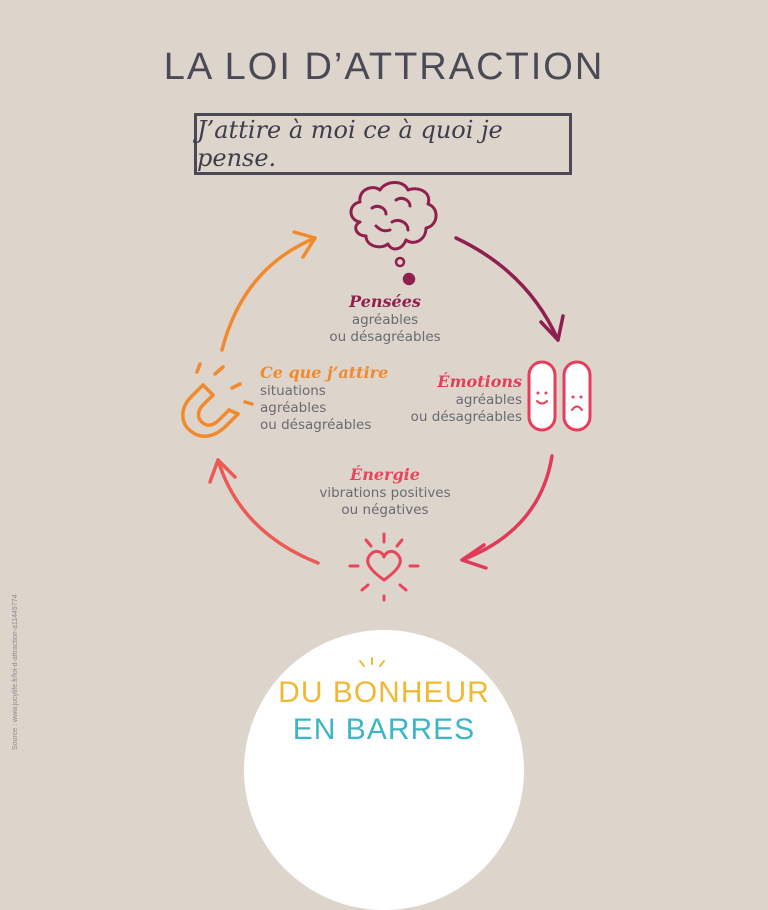  What do you see at coordinates (384, 729) in the screenshot?
I see `logo-line-2: EN BARRES` at bounding box center [384, 729].